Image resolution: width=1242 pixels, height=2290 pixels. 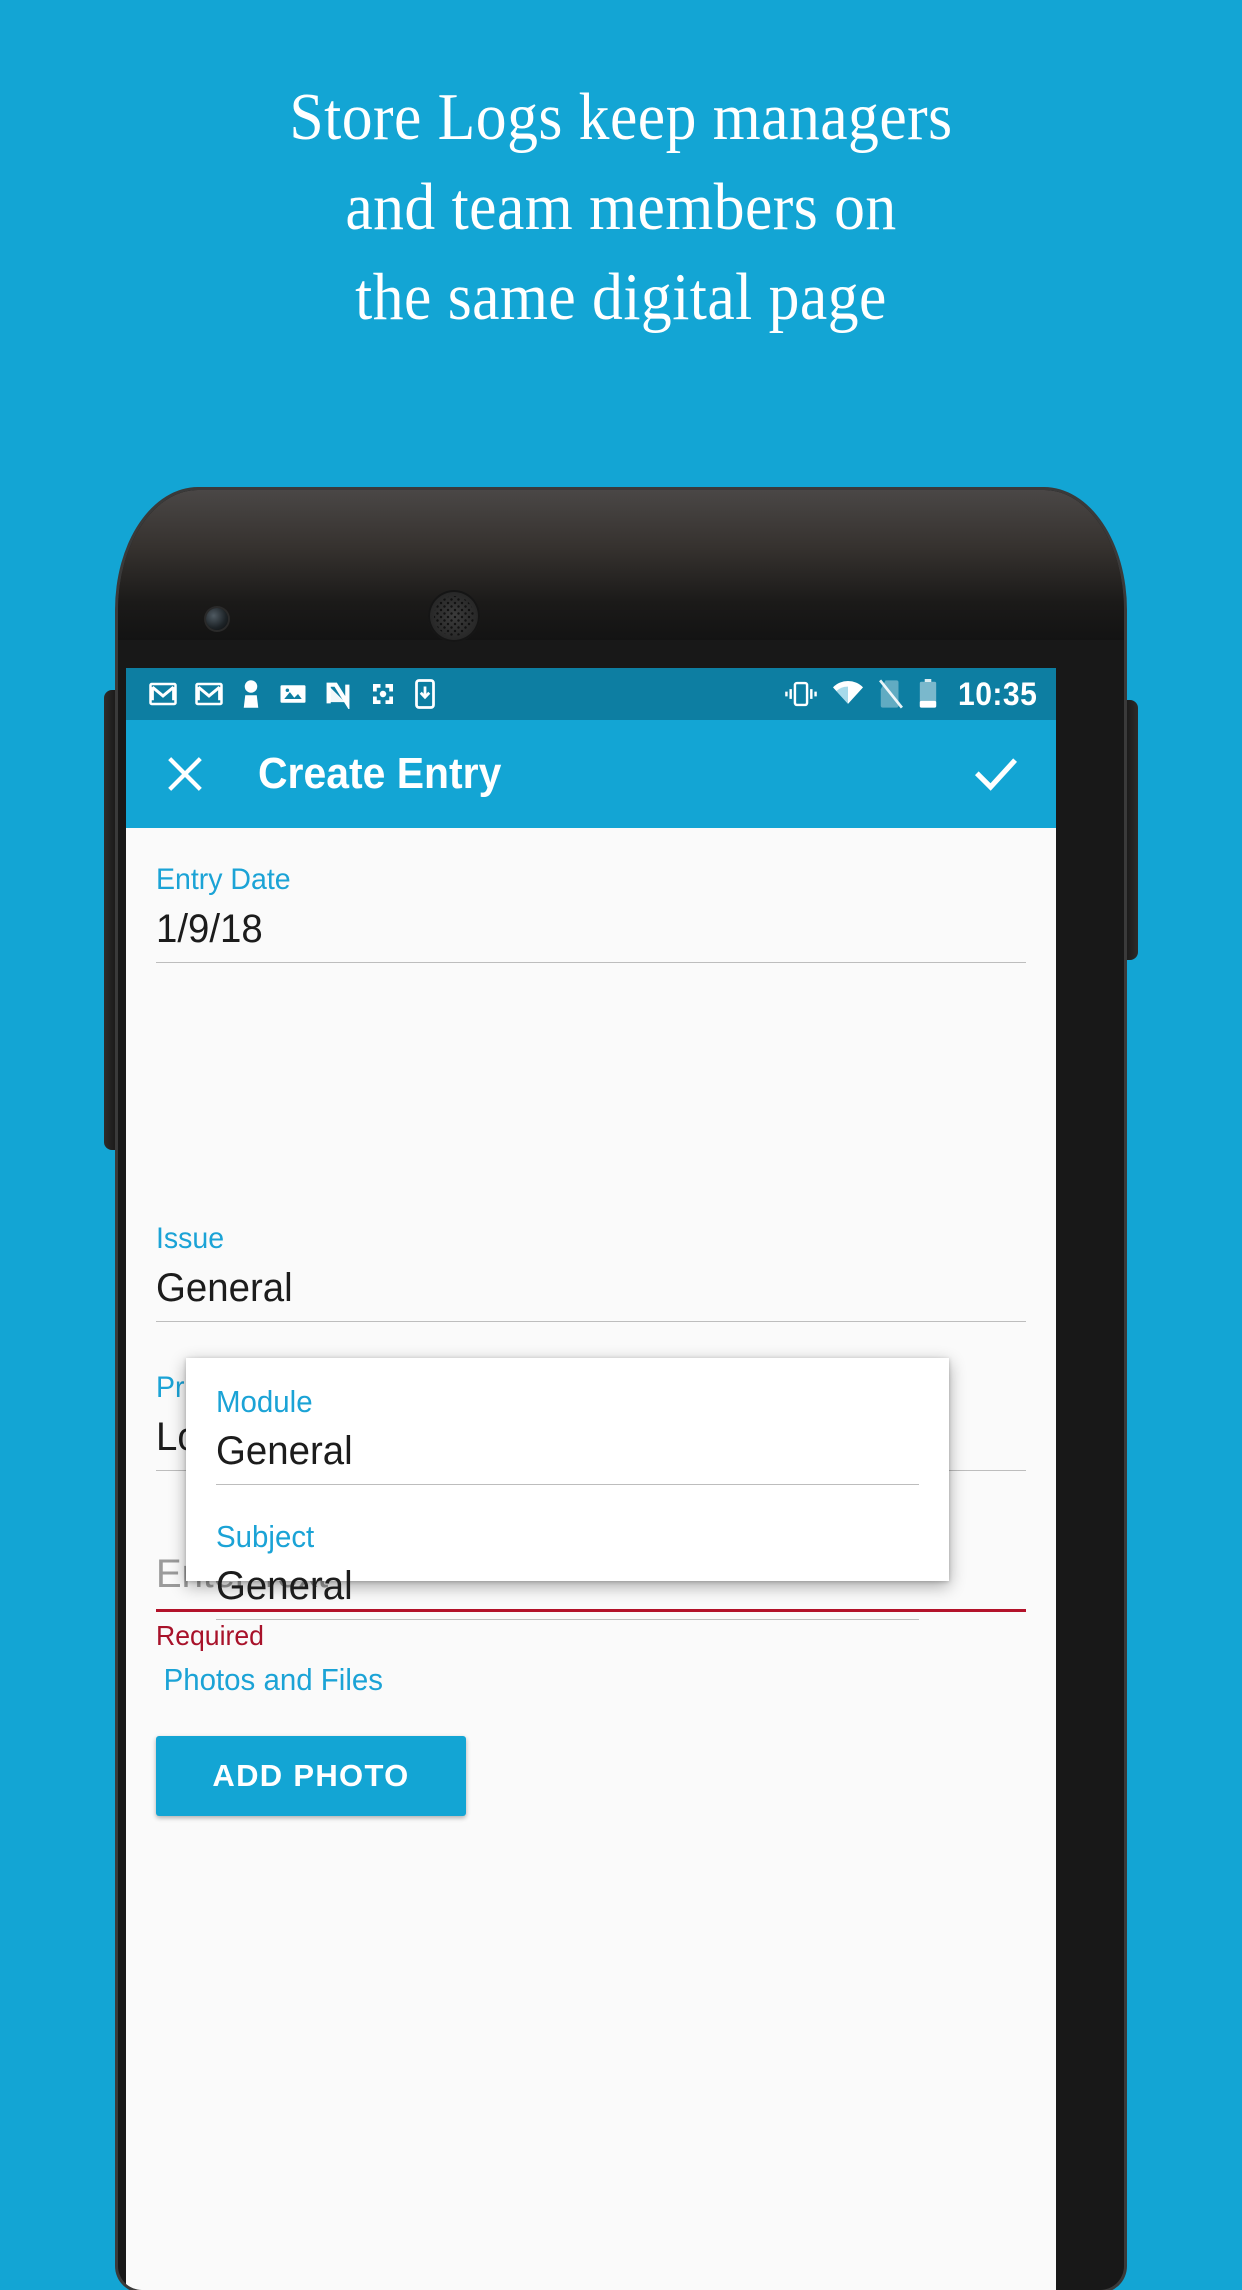 I want to click on headline-line-2: and team members on, so click(x=621, y=207).